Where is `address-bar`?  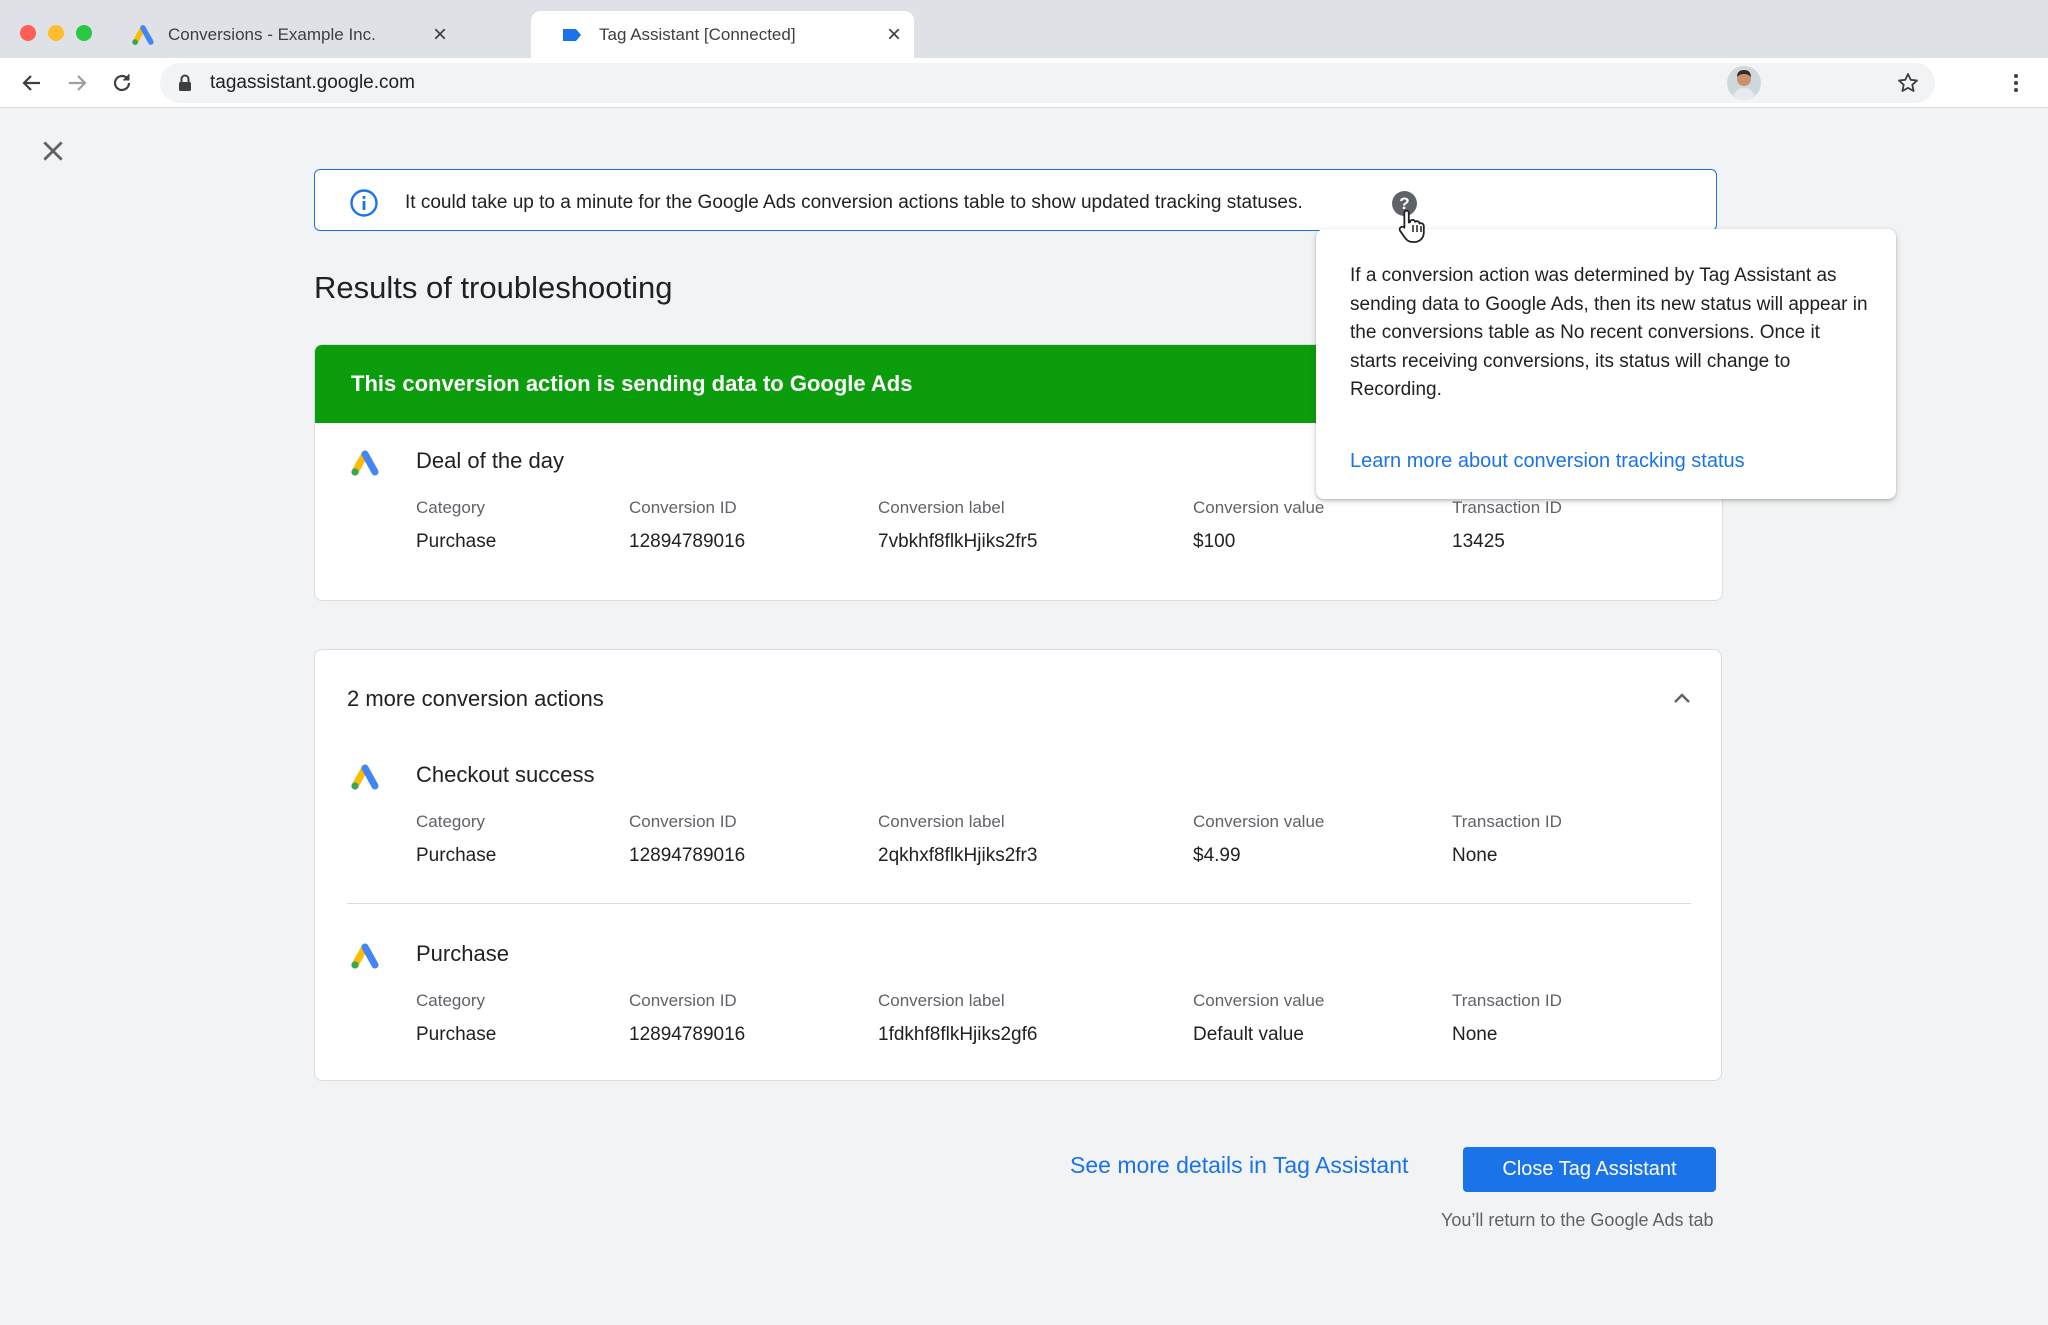 address-bar is located at coordinates (1047, 83).